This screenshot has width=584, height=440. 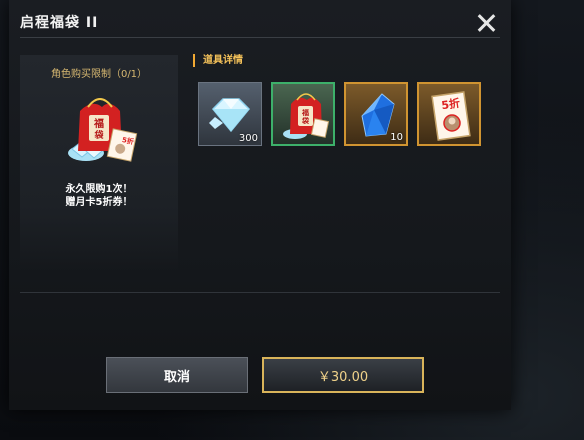 I want to click on bundle-description: 永久限购1次！ 赠月卡5折券！, so click(x=99, y=196).